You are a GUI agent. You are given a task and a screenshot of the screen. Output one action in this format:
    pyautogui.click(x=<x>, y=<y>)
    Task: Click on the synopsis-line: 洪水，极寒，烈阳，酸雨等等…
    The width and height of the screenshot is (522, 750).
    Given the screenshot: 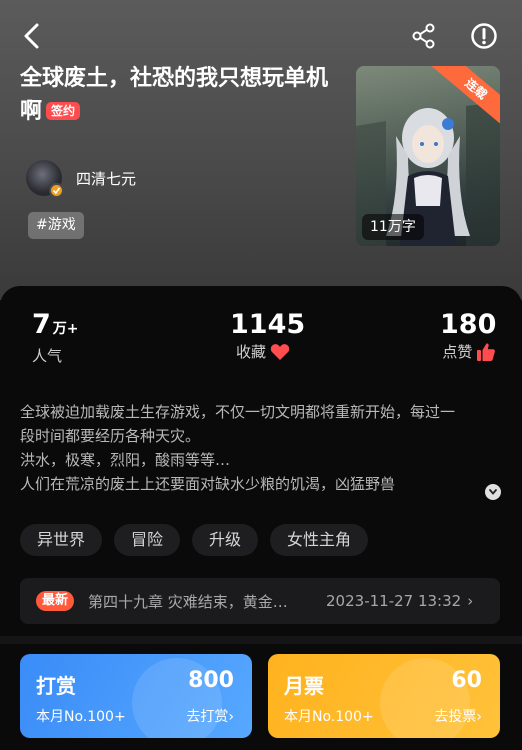 What is the action you would take?
    pyautogui.click(x=125, y=460)
    